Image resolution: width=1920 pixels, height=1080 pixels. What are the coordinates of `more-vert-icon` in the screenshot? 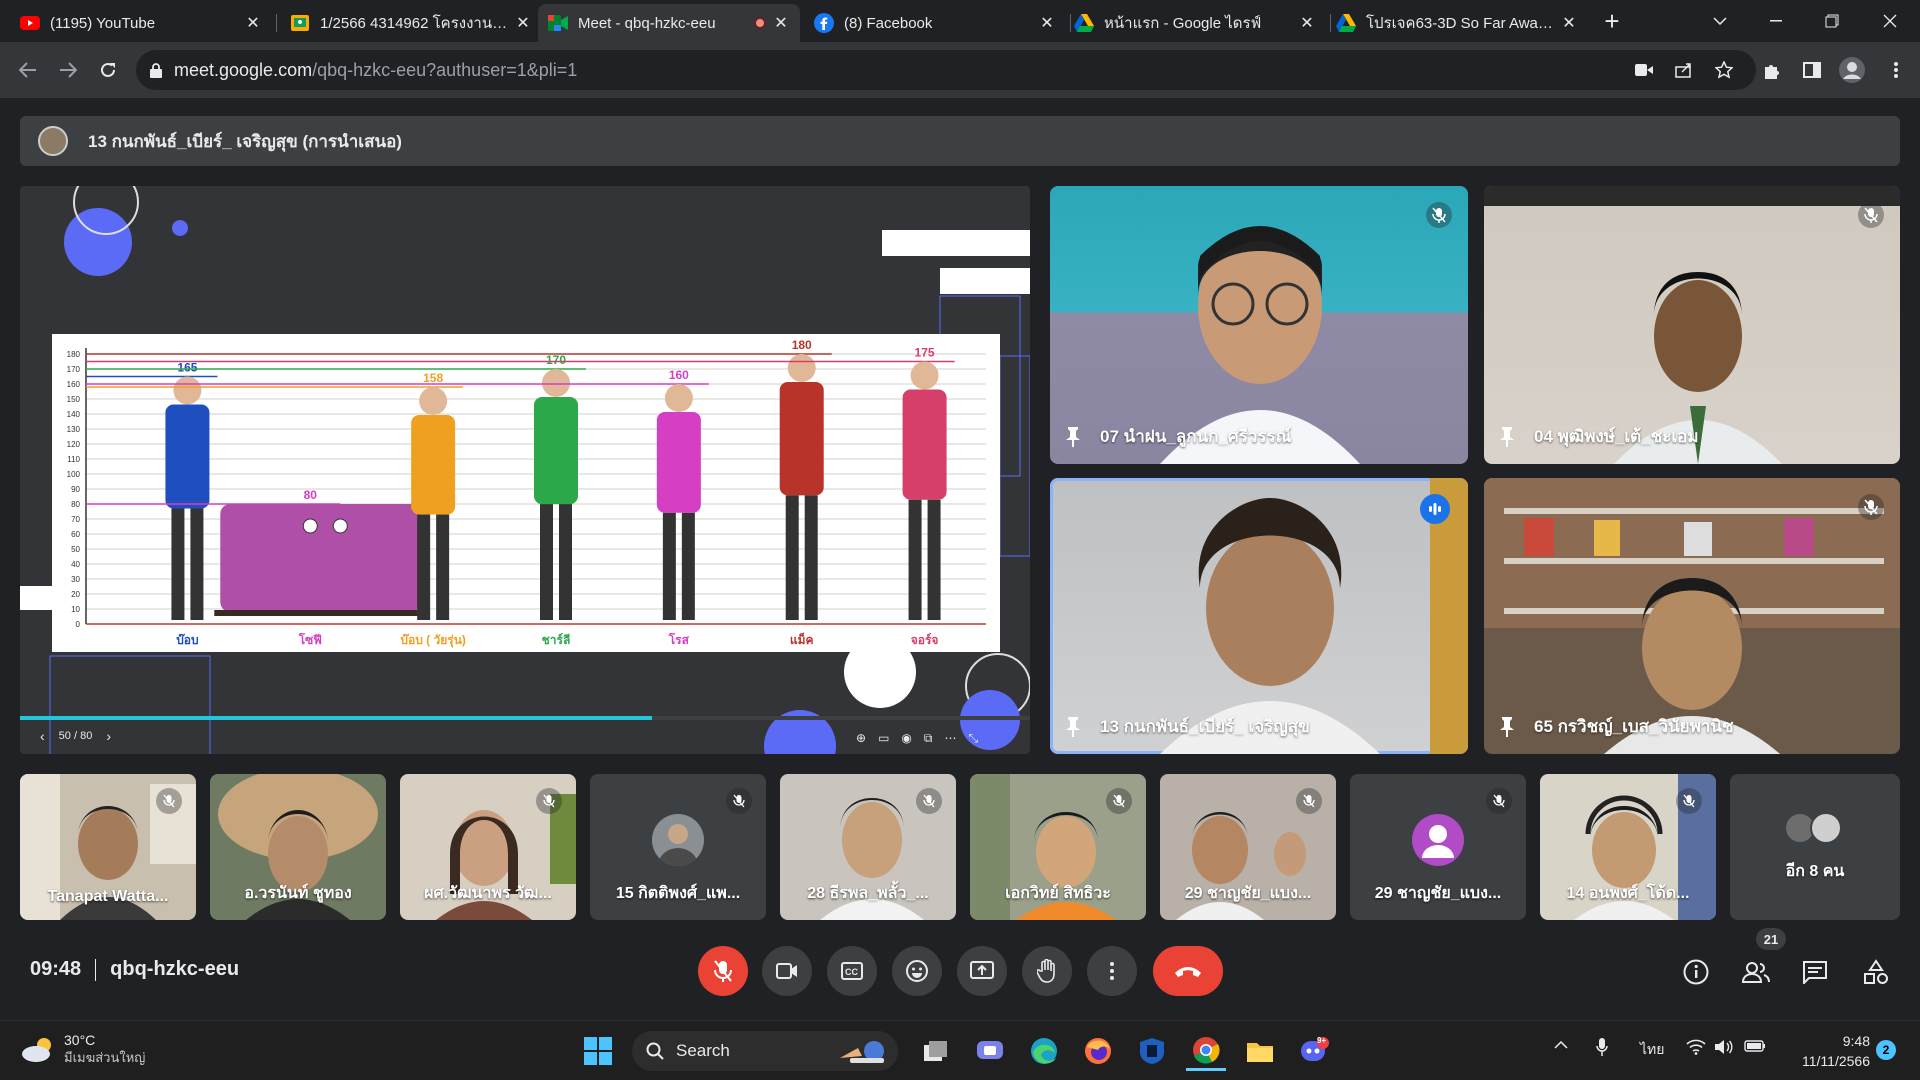 It's located at (1112, 971).